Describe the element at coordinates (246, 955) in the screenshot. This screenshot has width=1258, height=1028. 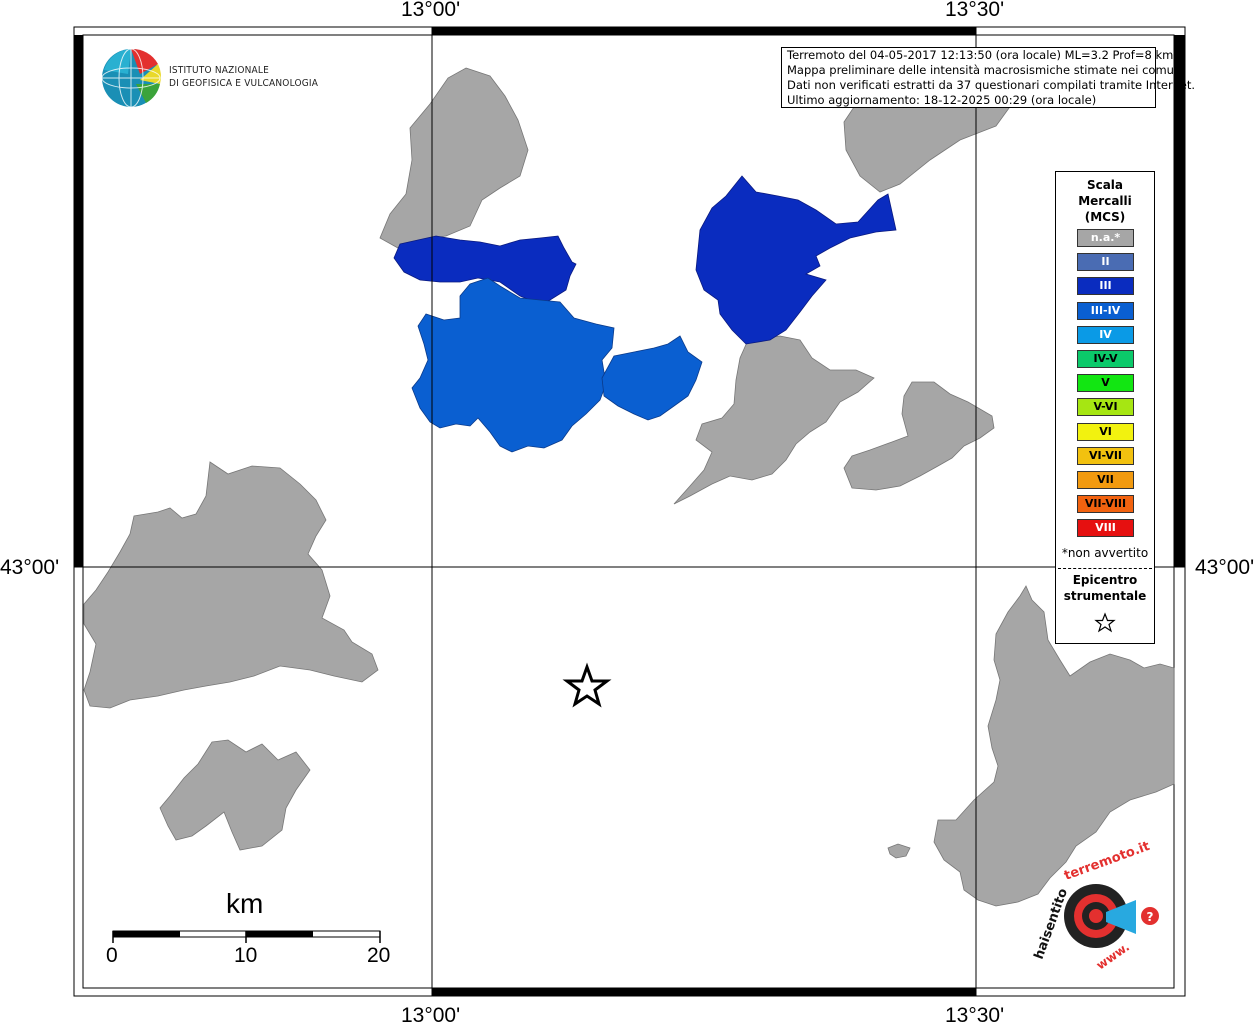
I see `scale-tick-10: 10` at that location.